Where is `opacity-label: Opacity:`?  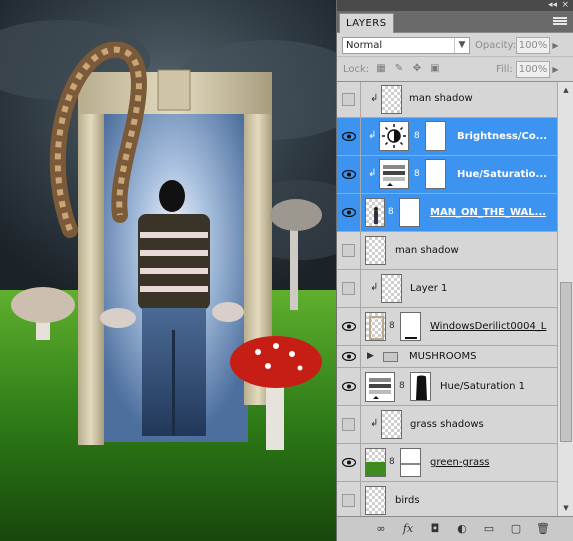
opacity-label: Opacity: is located at coordinates (496, 45).